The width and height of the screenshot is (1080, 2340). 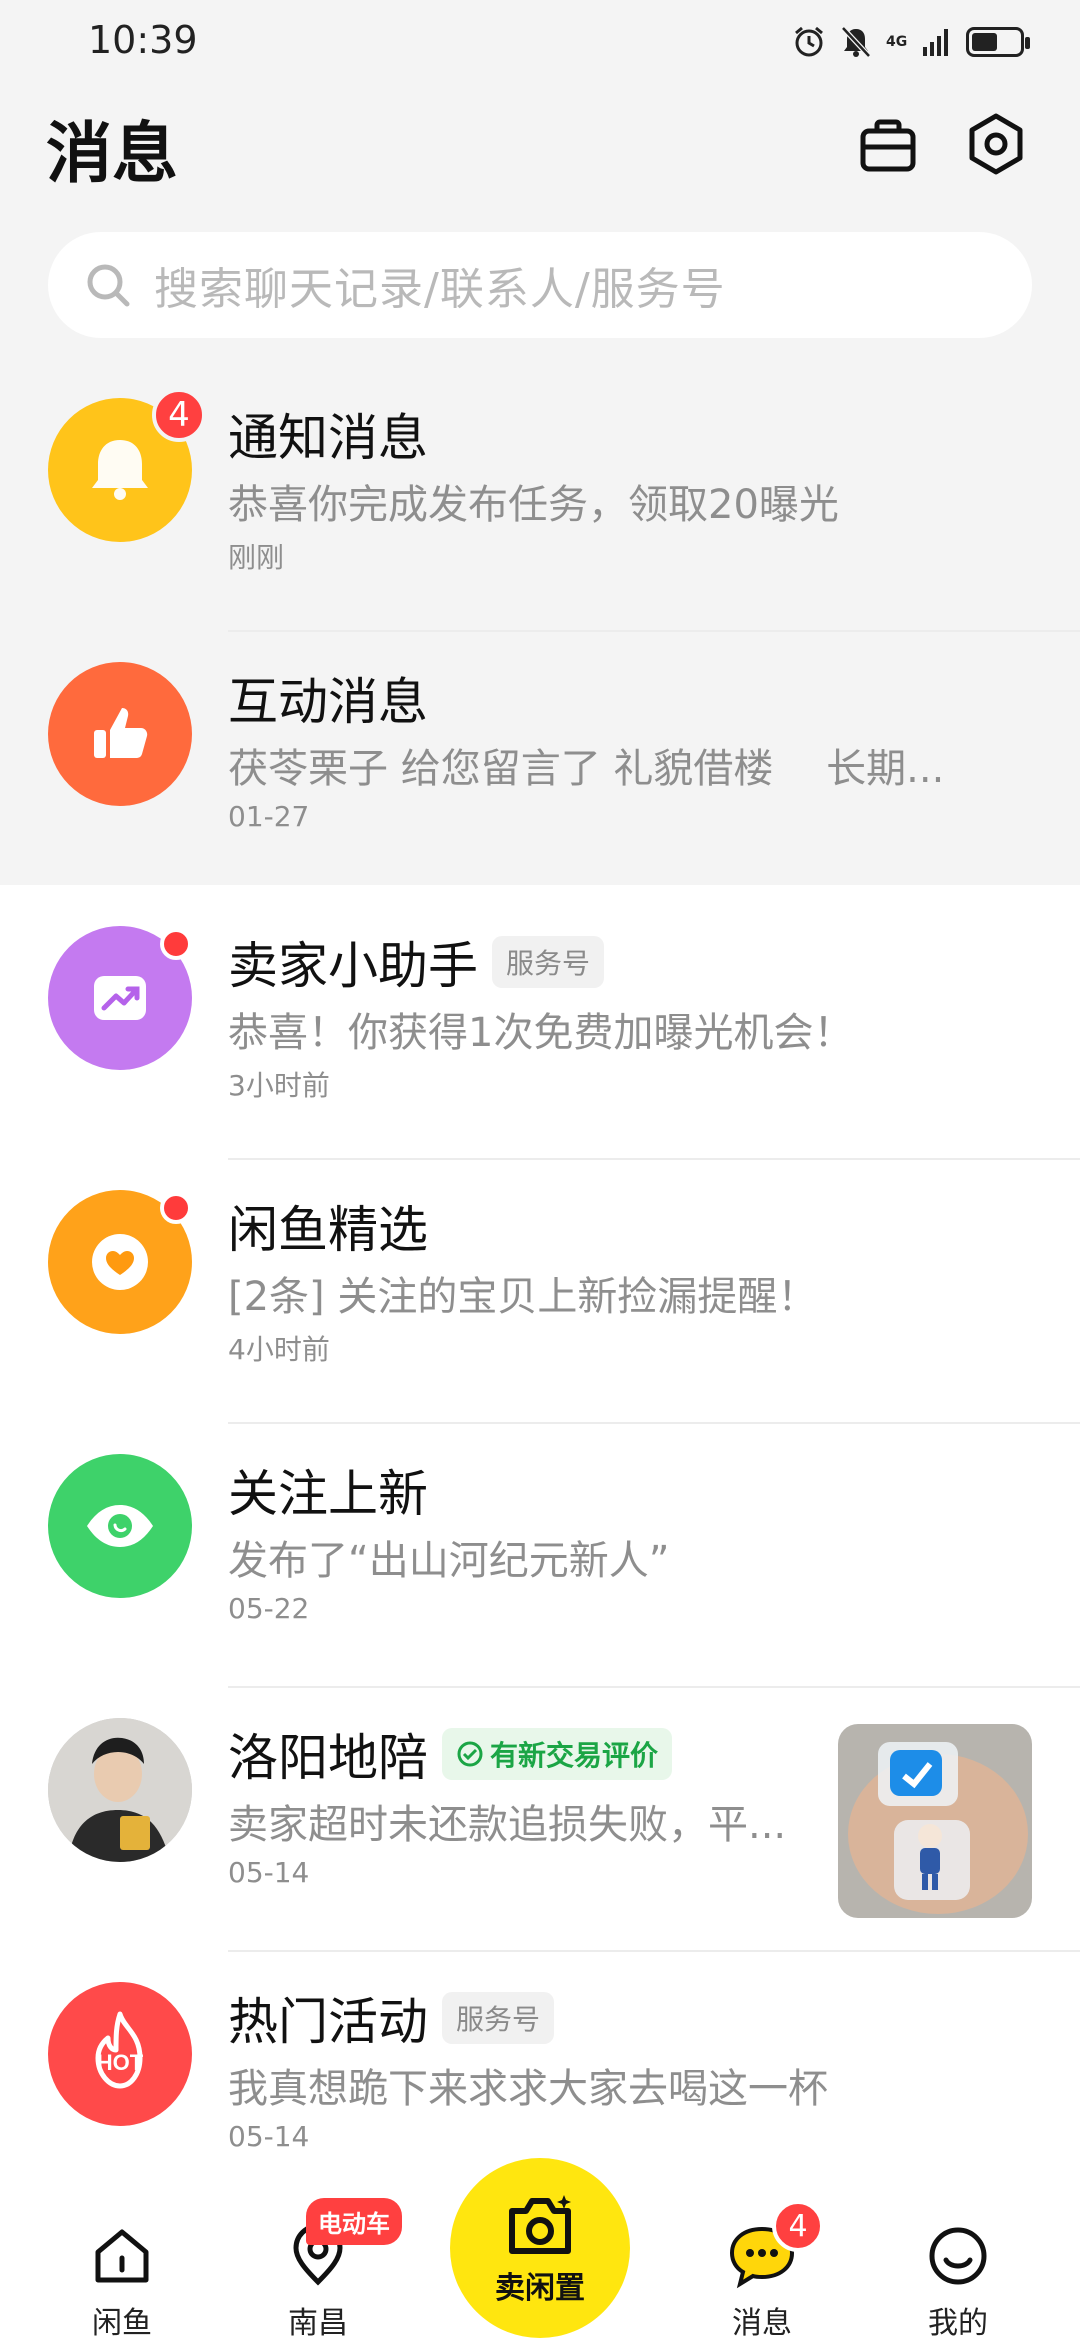 I want to click on message-item-seller-assistant: 卖家小助手 服务号 恭喜！你获得1次免费加曝光机会！ 3小时前, so click(x=540, y=1028).